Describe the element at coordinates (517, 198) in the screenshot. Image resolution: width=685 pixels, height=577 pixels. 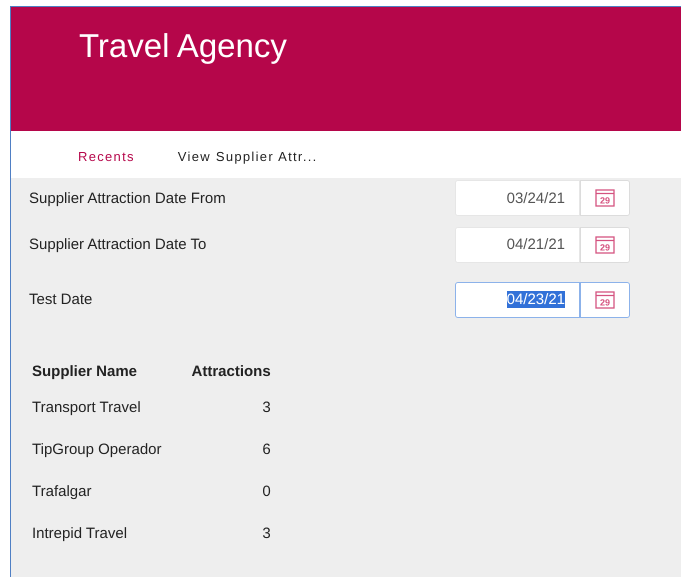
I see `date-field: 03/24/21` at that location.